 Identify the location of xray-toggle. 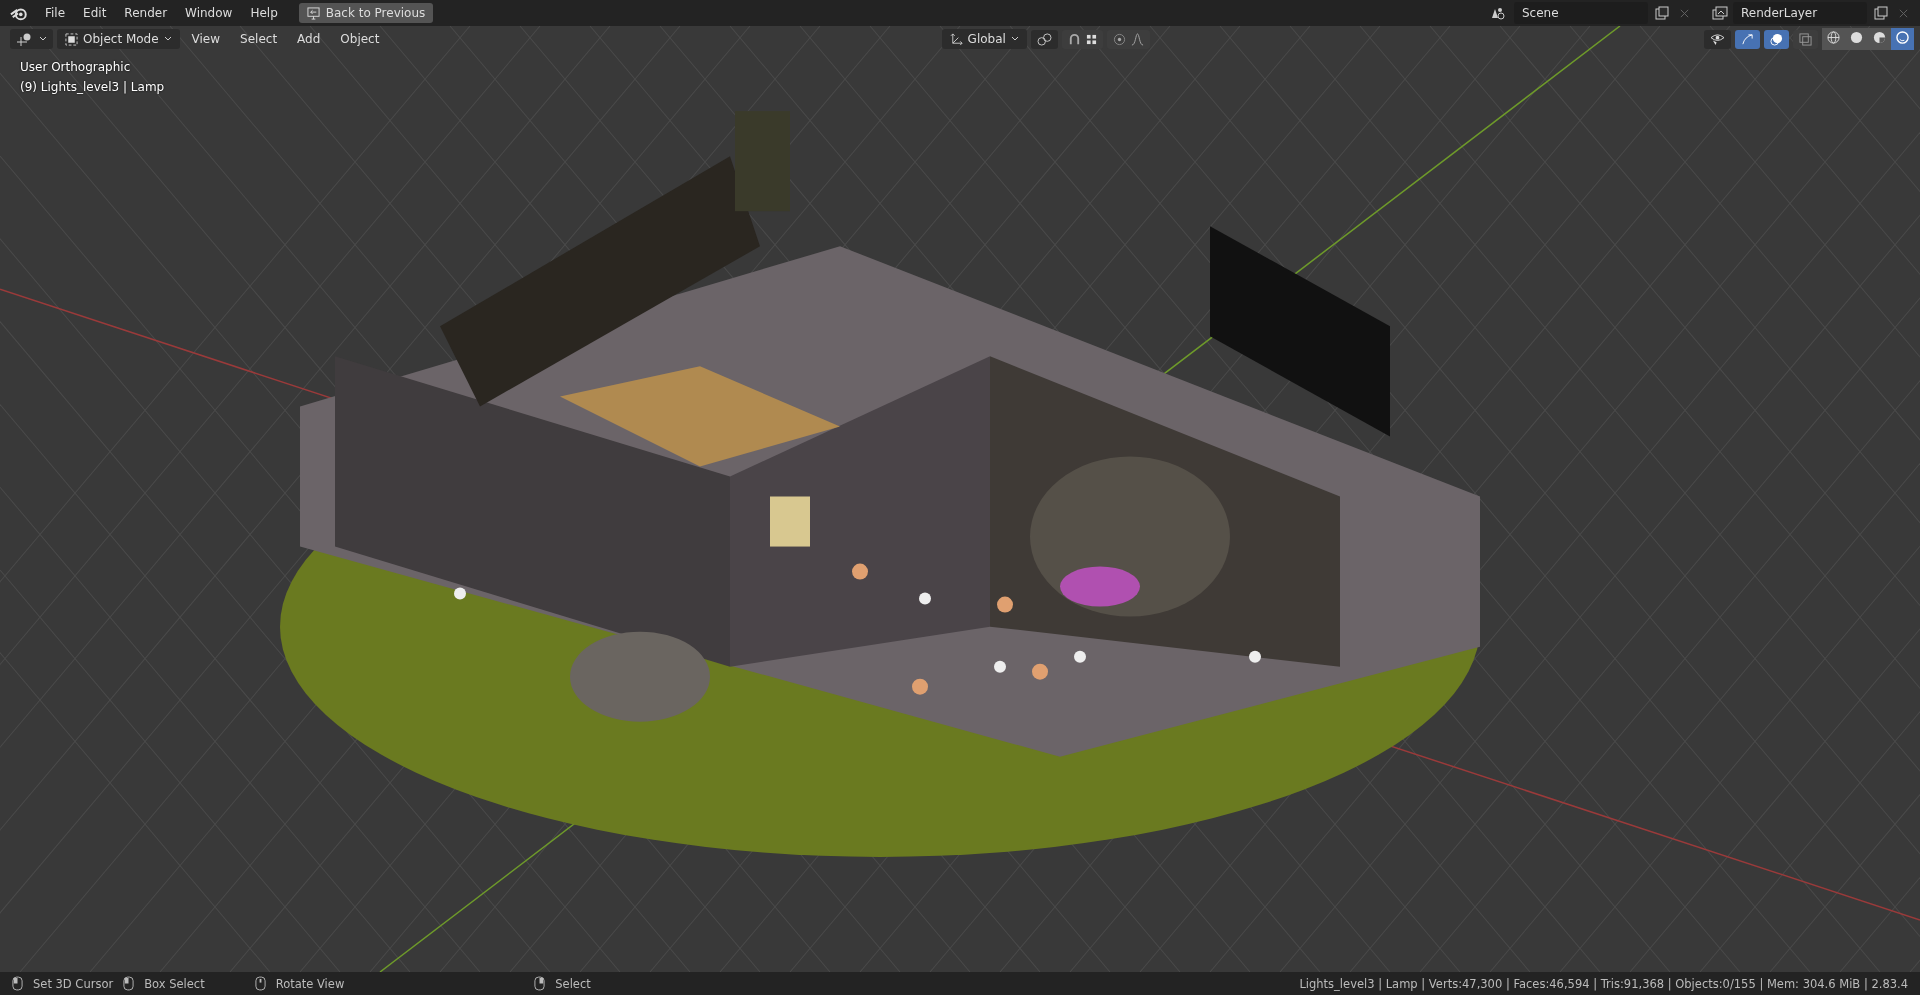
(1805, 39).